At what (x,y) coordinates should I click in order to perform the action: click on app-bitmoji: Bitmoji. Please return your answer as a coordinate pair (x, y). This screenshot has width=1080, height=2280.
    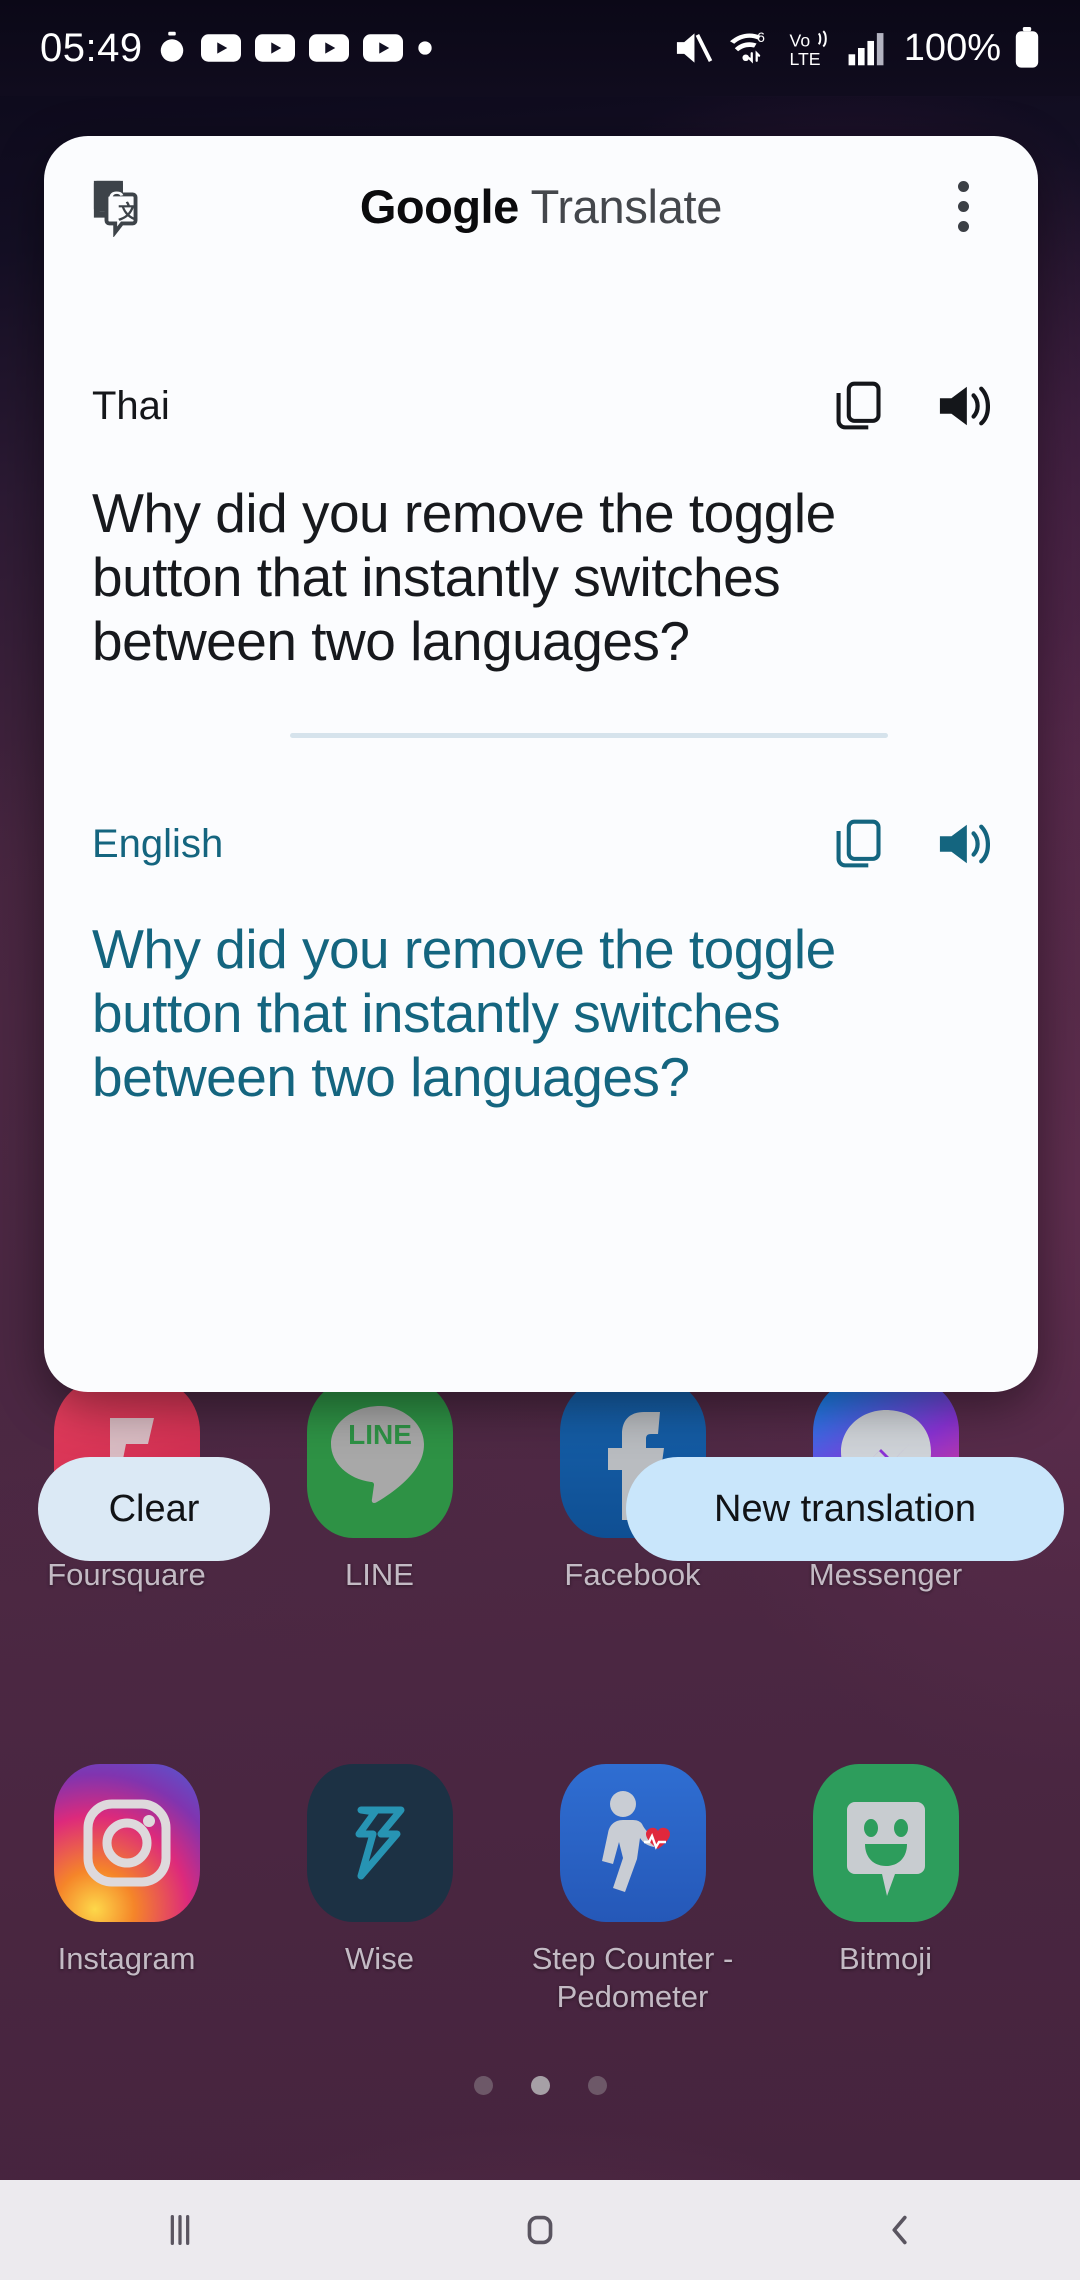
    Looking at the image, I should click on (885, 1889).